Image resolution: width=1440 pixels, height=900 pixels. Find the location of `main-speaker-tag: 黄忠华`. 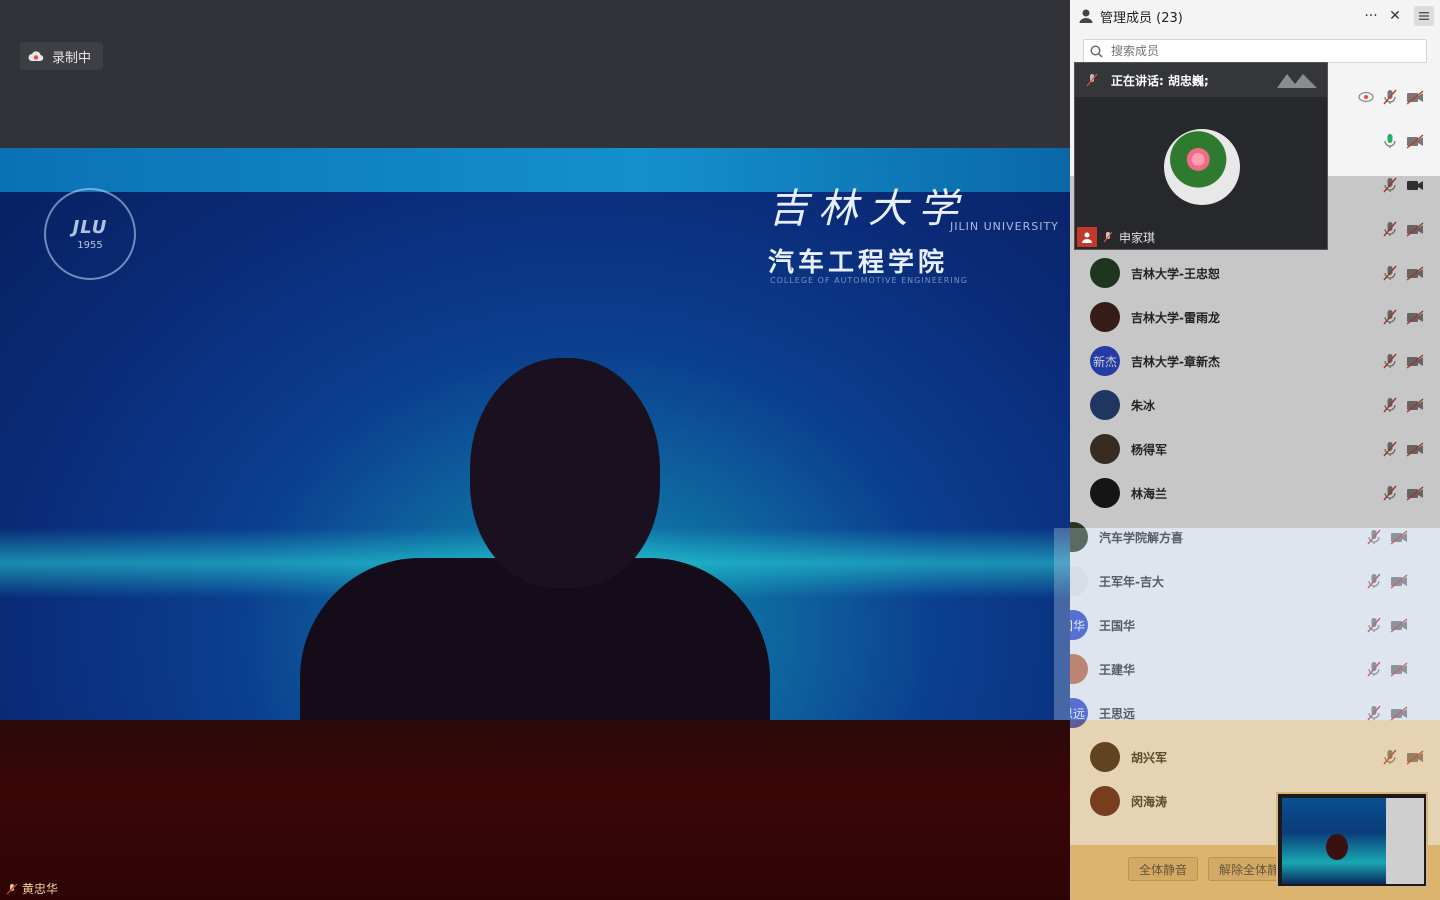

main-speaker-tag: 黄忠华 is located at coordinates (32, 888).